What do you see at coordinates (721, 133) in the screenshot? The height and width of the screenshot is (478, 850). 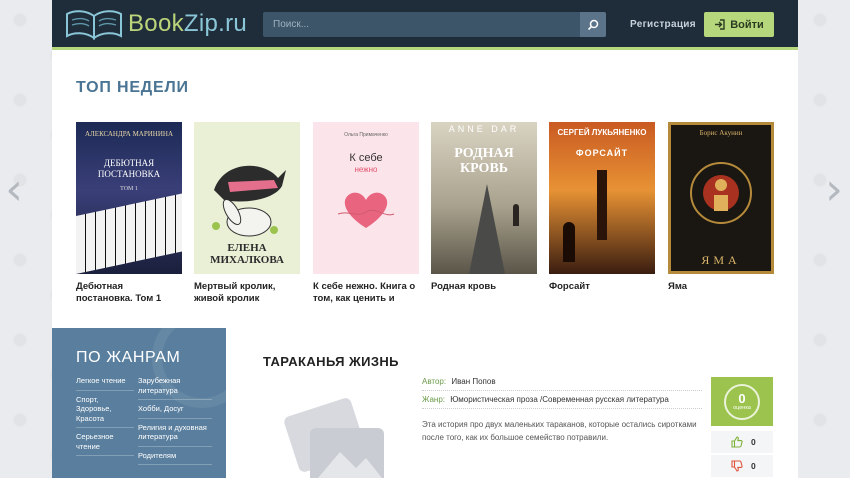 I see `cover-author: Борис Акунин` at bounding box center [721, 133].